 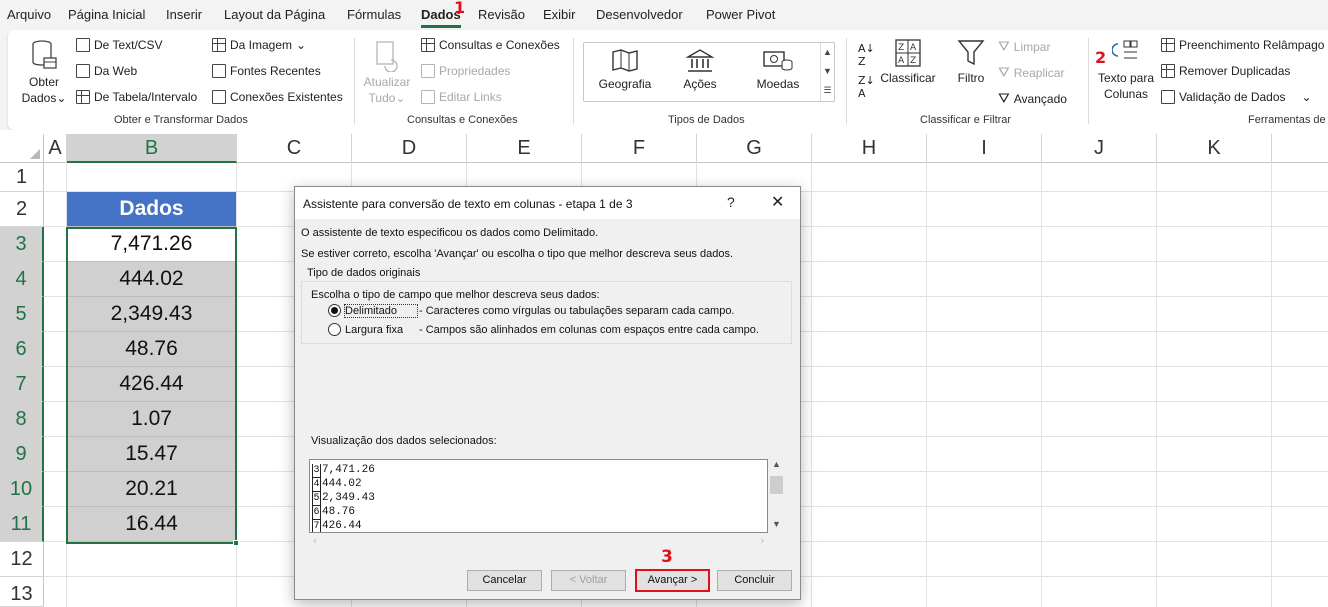 I want to click on row-header-13: 13, so click(x=22, y=592).